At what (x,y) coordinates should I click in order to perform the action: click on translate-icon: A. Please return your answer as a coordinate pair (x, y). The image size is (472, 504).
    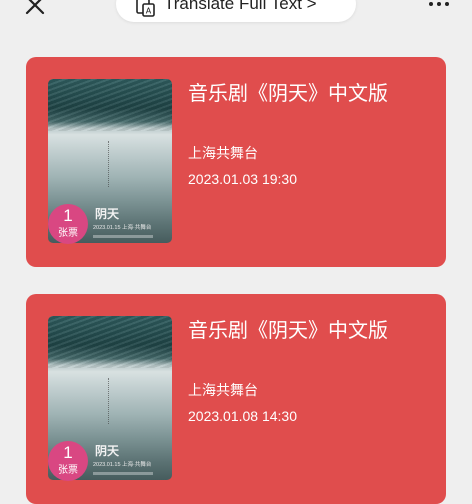
    Looking at the image, I should click on (146, 9).